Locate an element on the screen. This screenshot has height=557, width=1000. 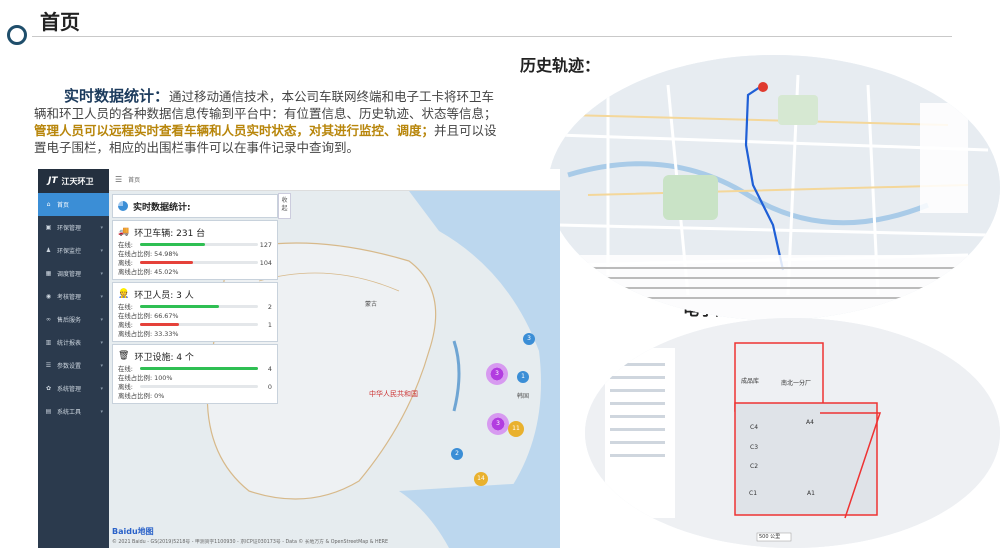
breadcrumb: 首页 is located at coordinates (134, 179).